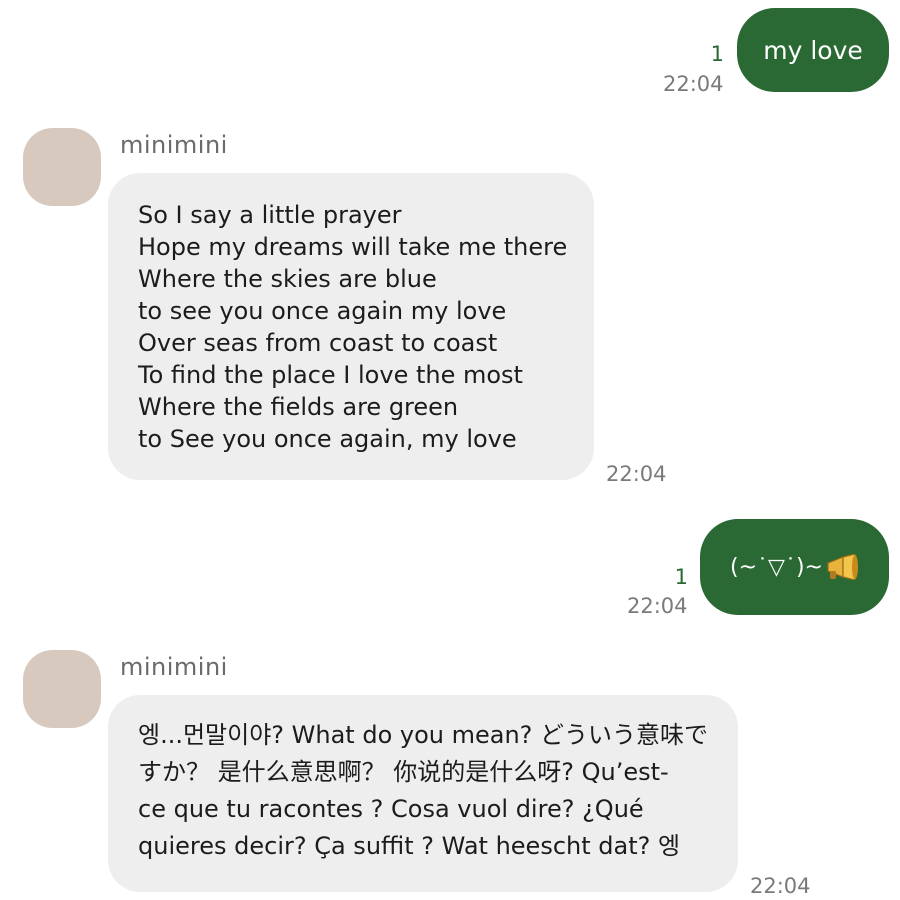 The image size is (900, 900). I want to click on message-line: Hope my dreams will take me there, so click(353, 247).